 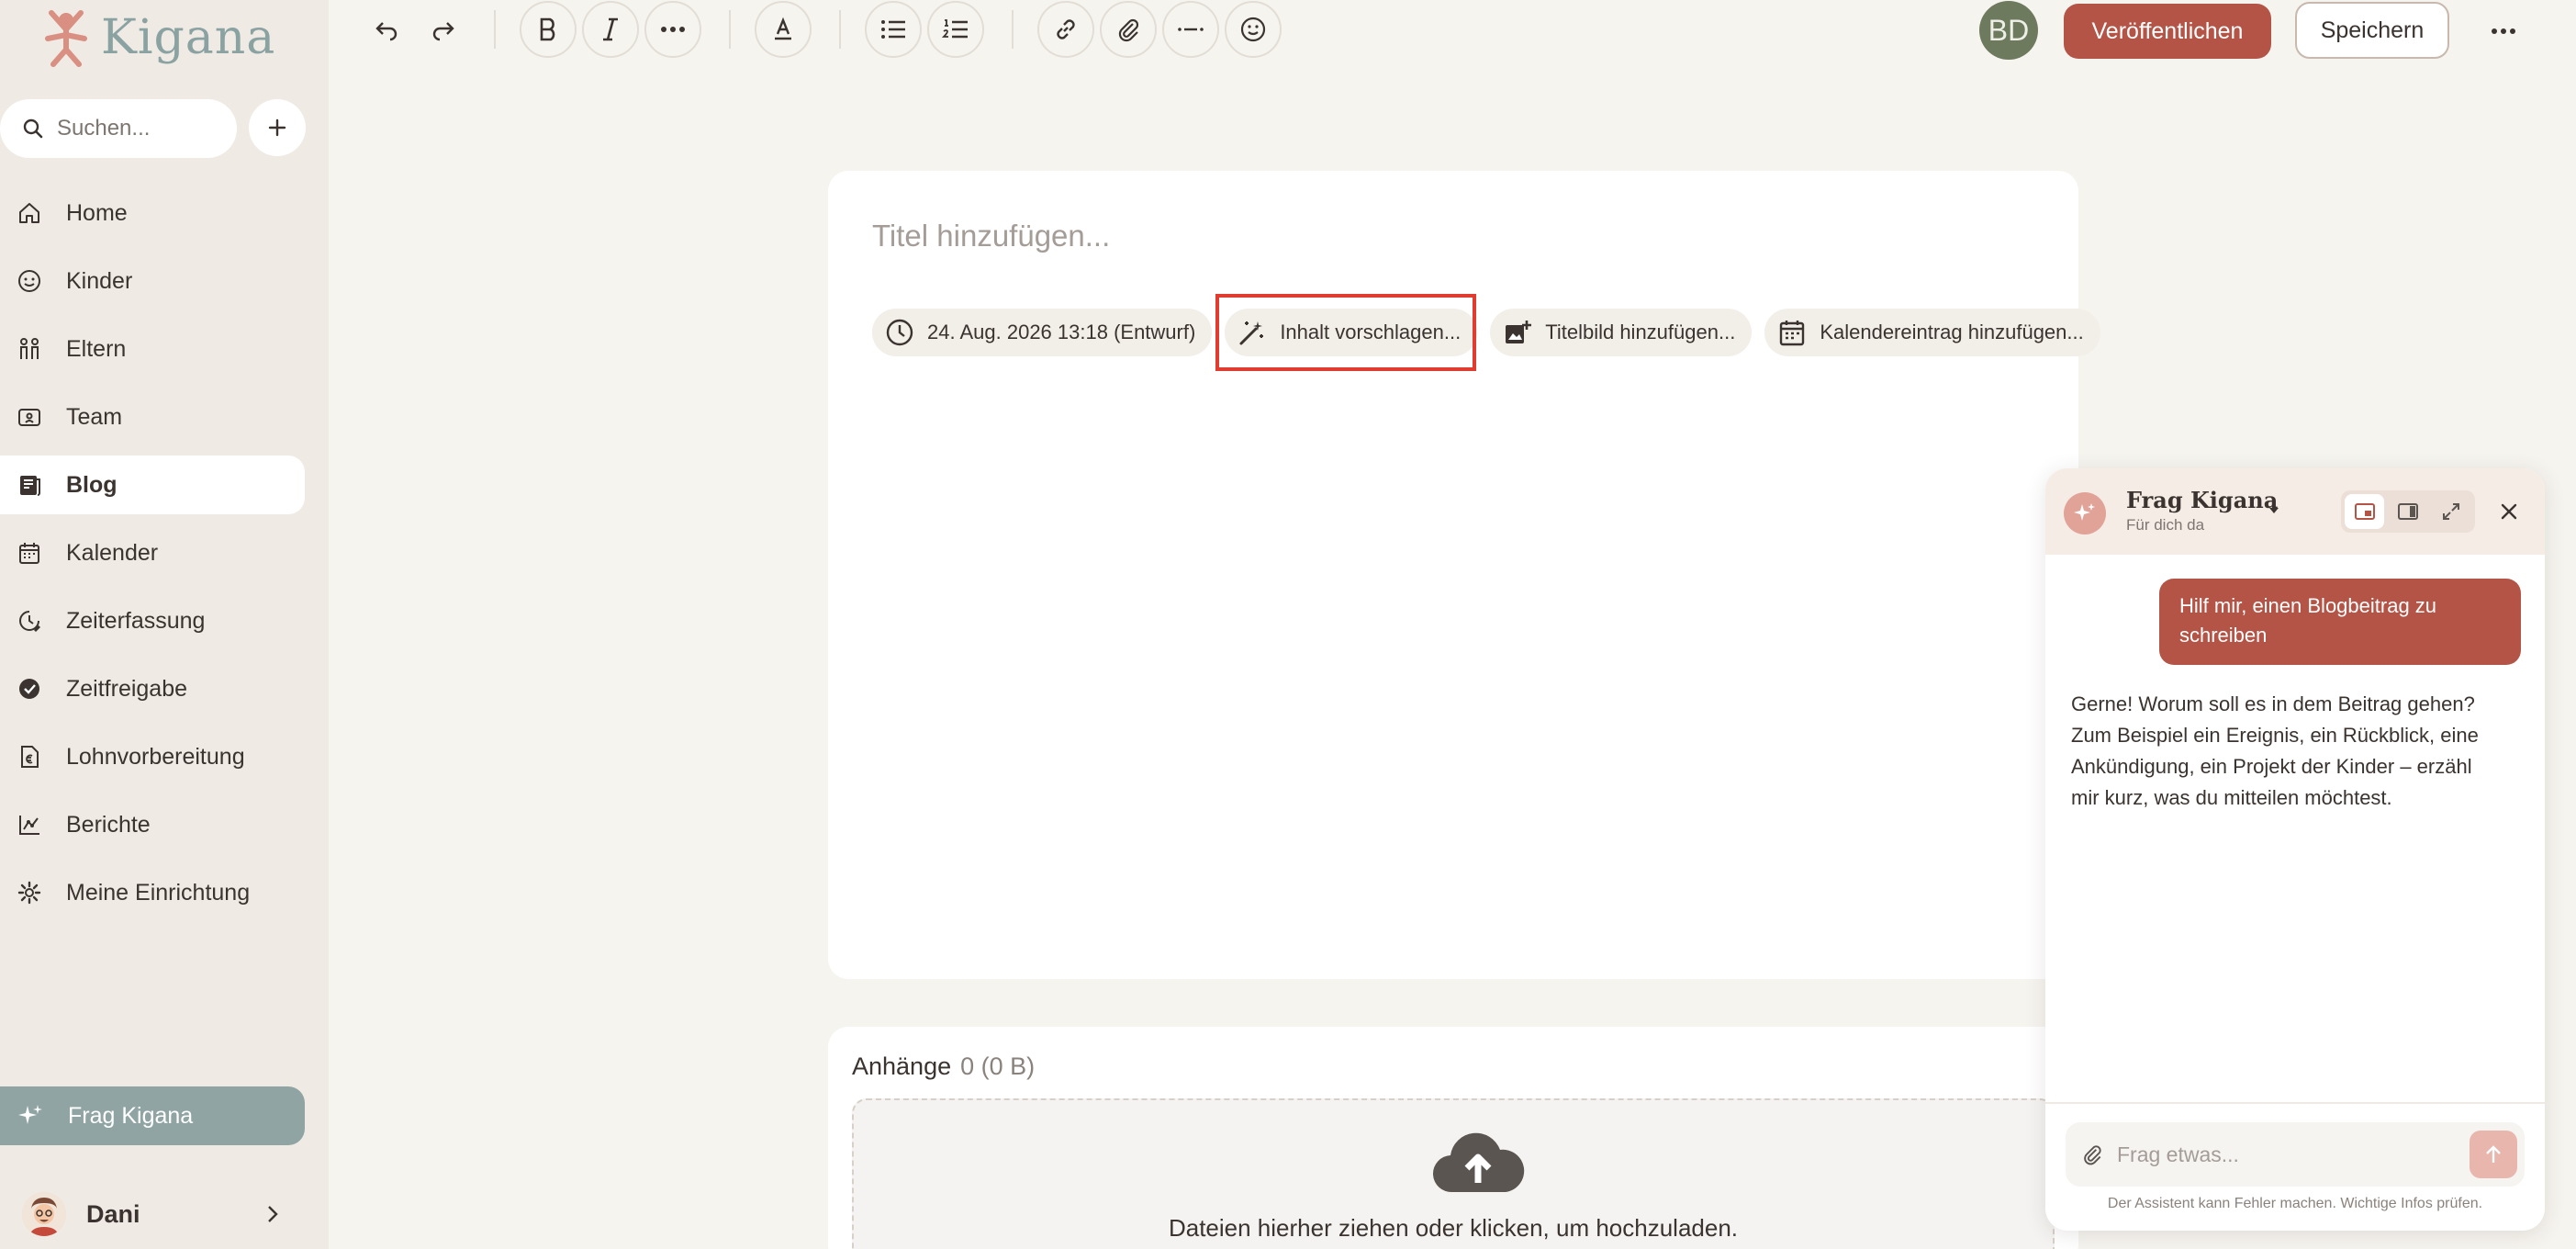 What do you see at coordinates (2503, 31) in the screenshot?
I see `more-menu-button` at bounding box center [2503, 31].